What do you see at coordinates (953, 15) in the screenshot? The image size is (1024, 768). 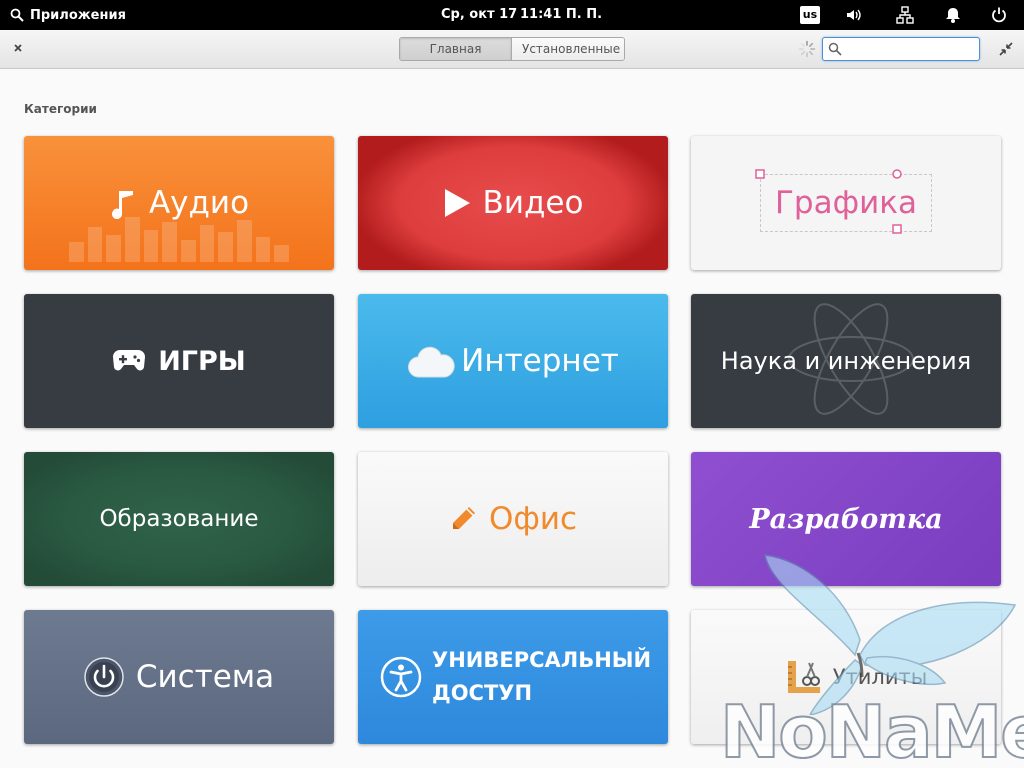 I see `notifications-icon` at bounding box center [953, 15].